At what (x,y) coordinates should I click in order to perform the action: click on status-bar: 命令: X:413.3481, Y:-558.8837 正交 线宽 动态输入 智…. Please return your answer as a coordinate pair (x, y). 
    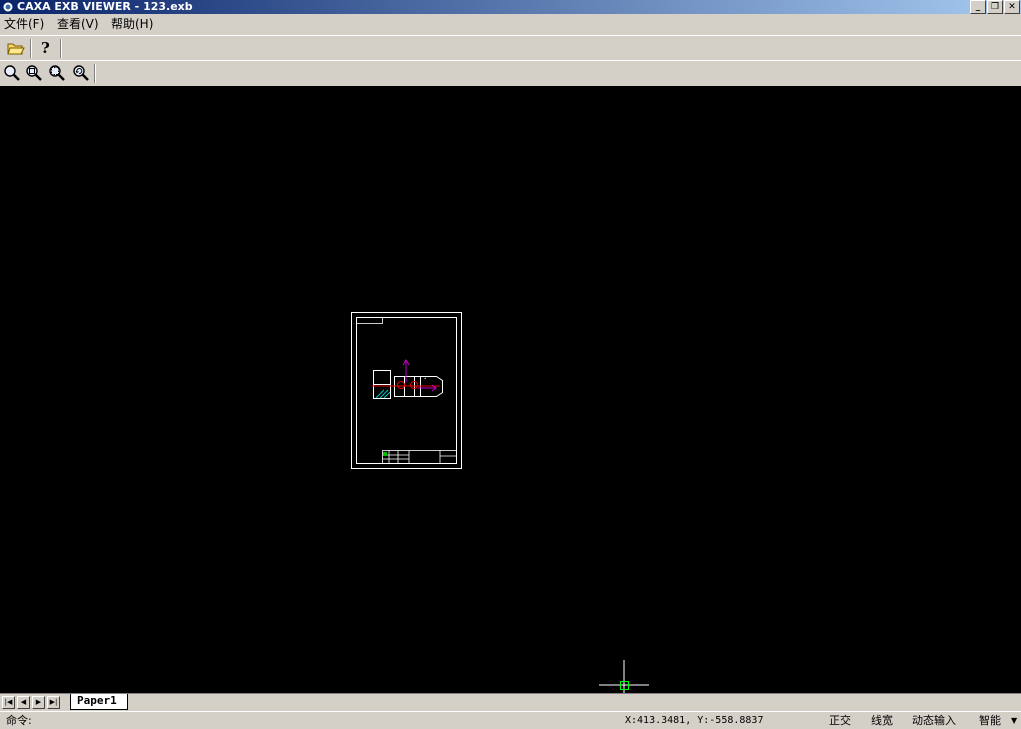
    Looking at the image, I should click on (510, 720).